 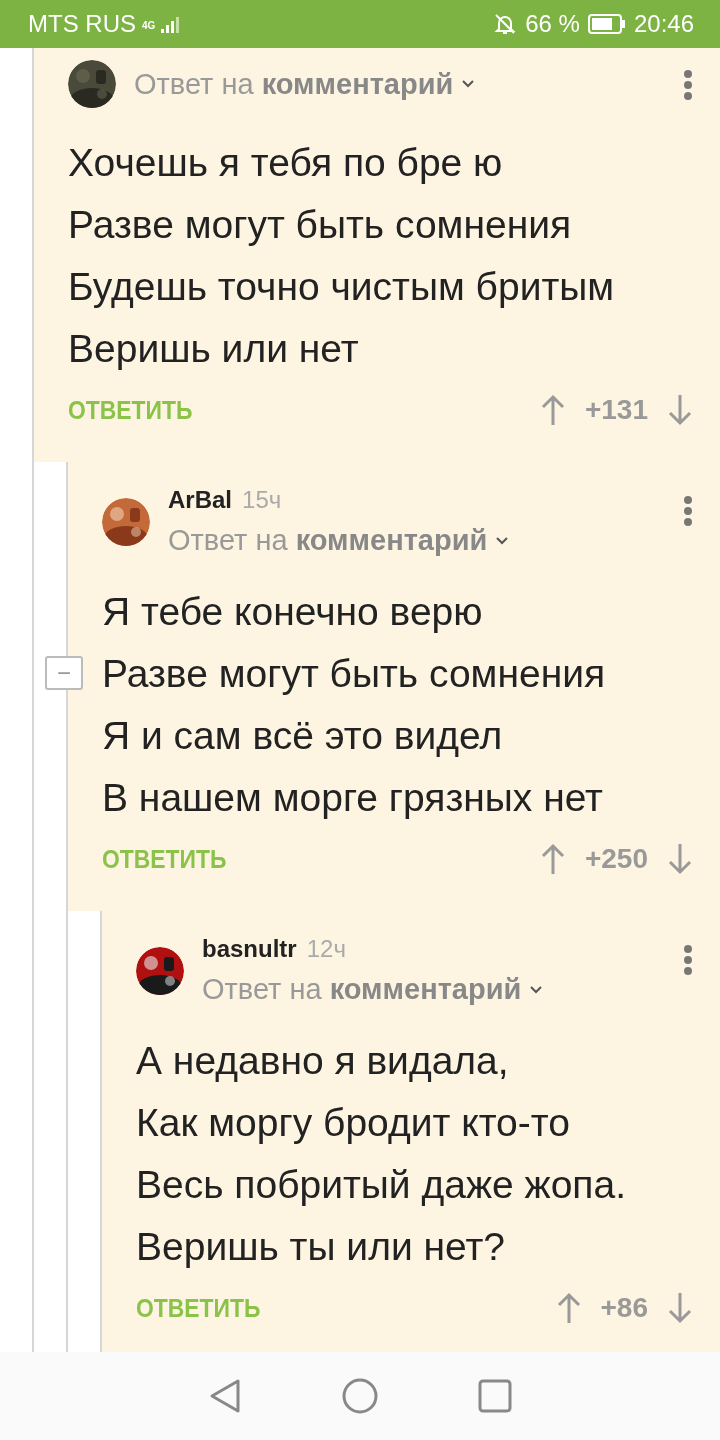 I want to click on battery-icon, so click(x=606, y=24).